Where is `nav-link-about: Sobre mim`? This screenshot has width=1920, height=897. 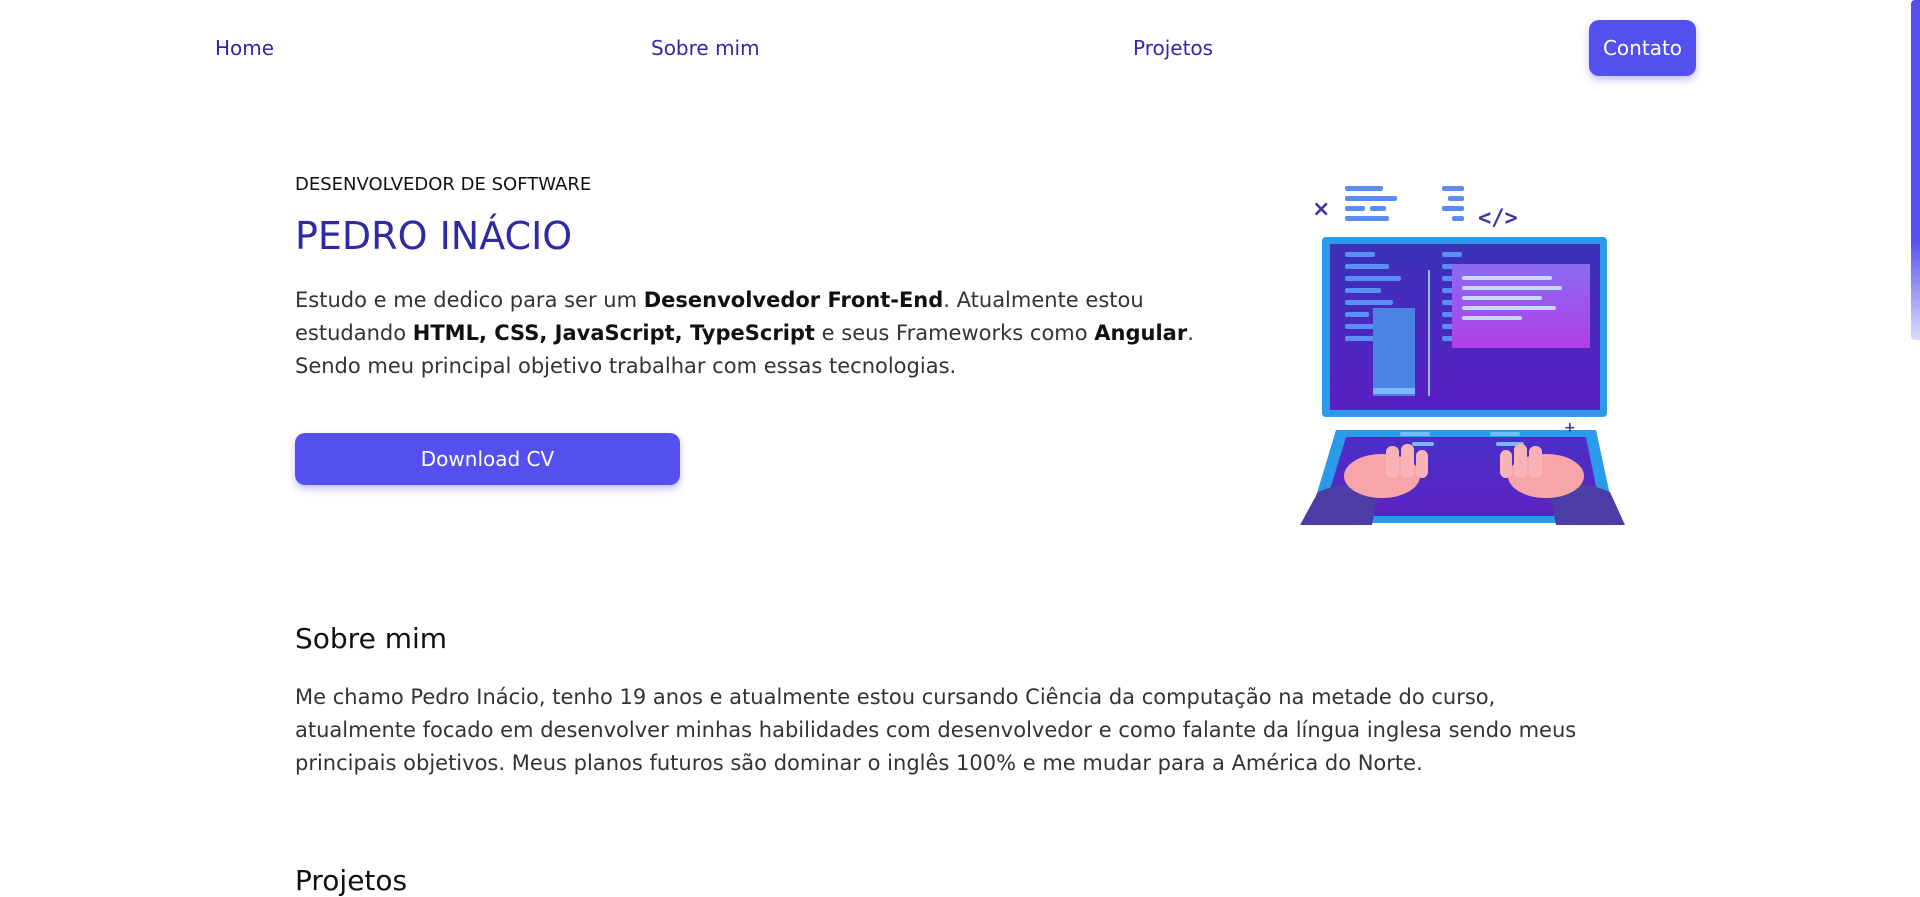 nav-link-about: Sobre mim is located at coordinates (705, 48).